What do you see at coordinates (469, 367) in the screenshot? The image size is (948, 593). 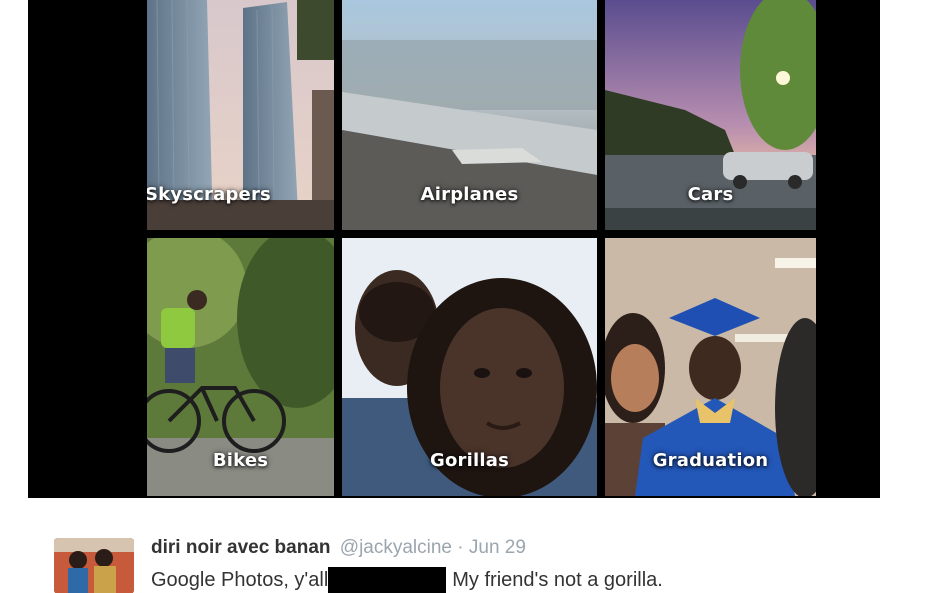 I see `tile-gorillas: Gorillas` at bounding box center [469, 367].